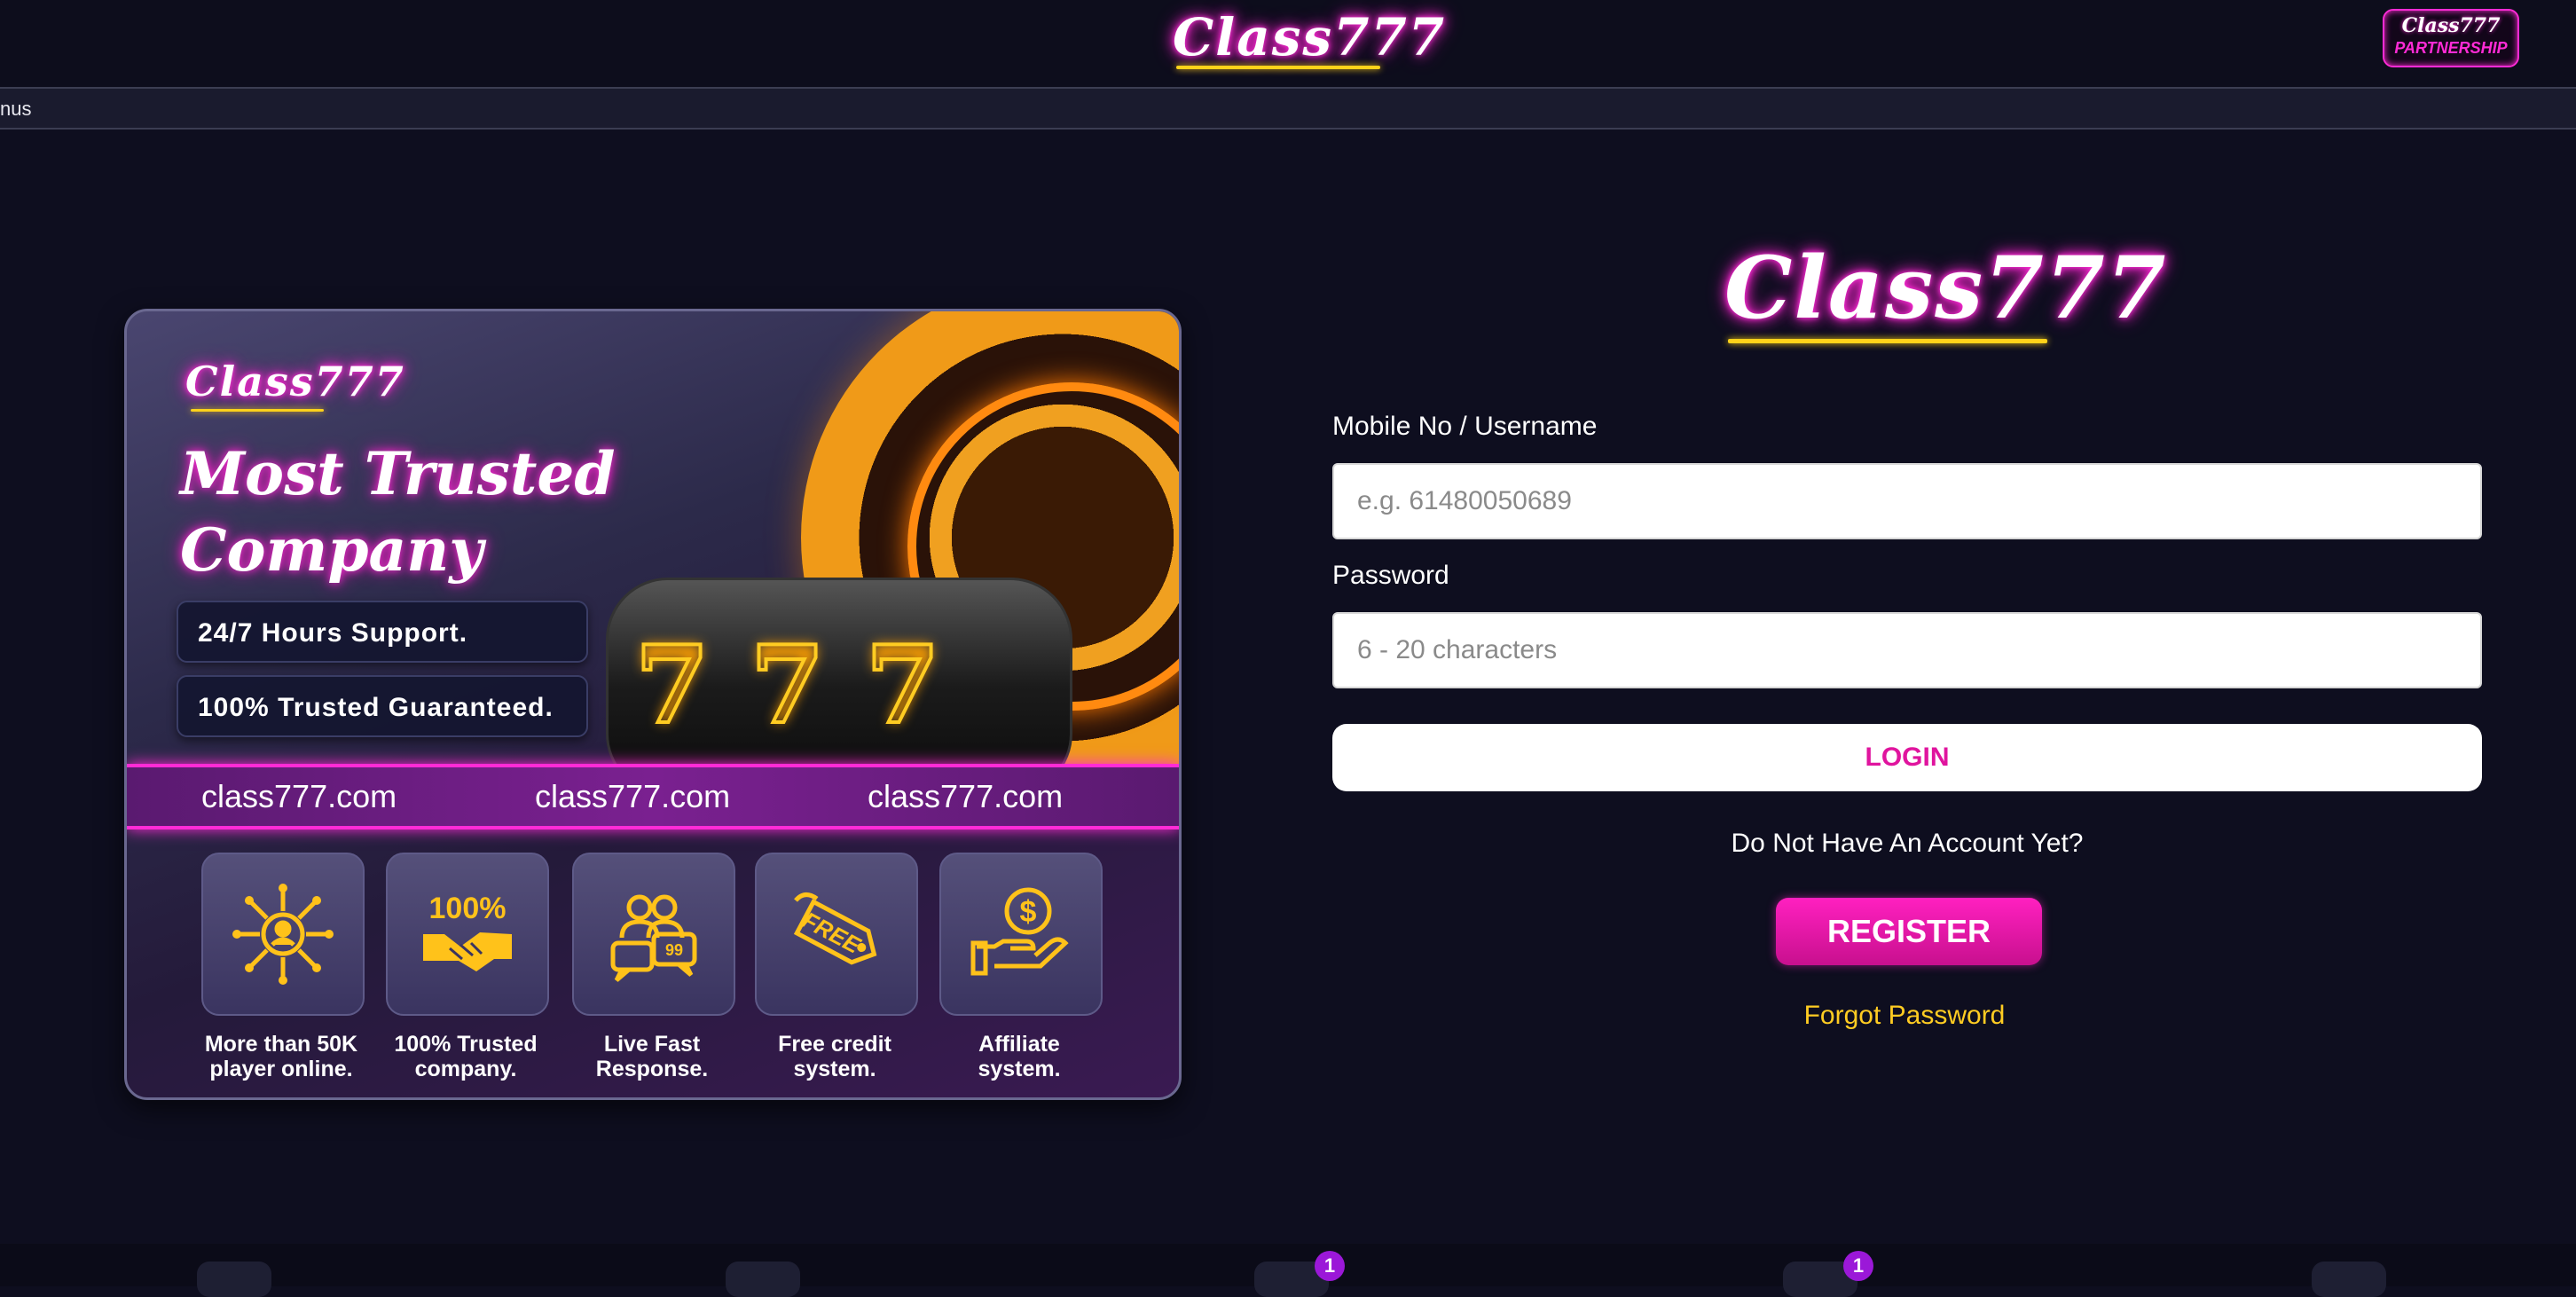 This screenshot has width=2576, height=1297. I want to click on bottom-nav: 1 1, so click(1288, 1270).